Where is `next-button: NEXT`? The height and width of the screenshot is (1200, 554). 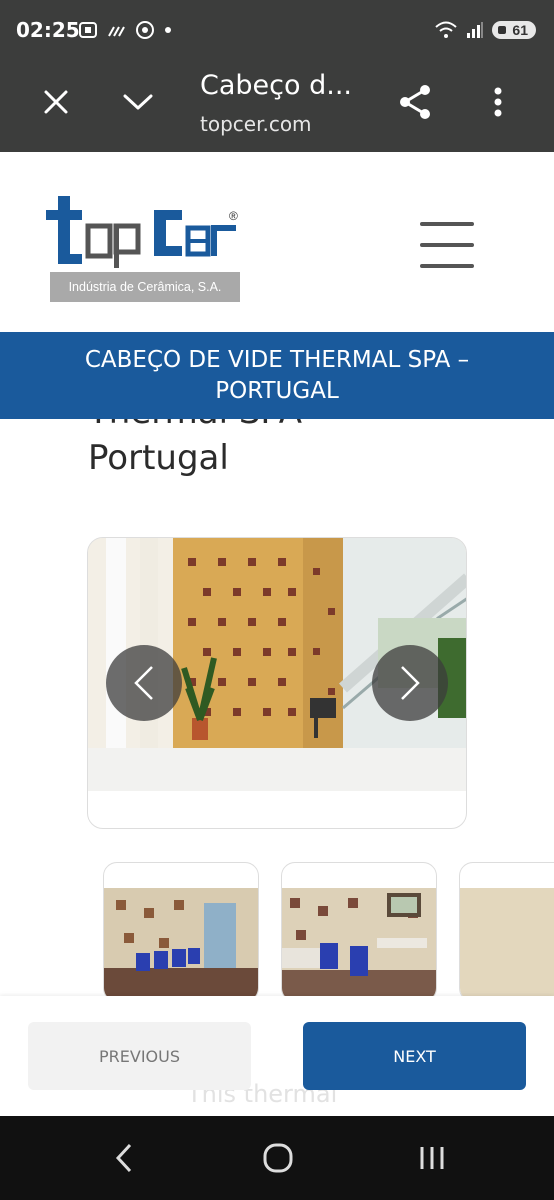 next-button: NEXT is located at coordinates (414, 1056).